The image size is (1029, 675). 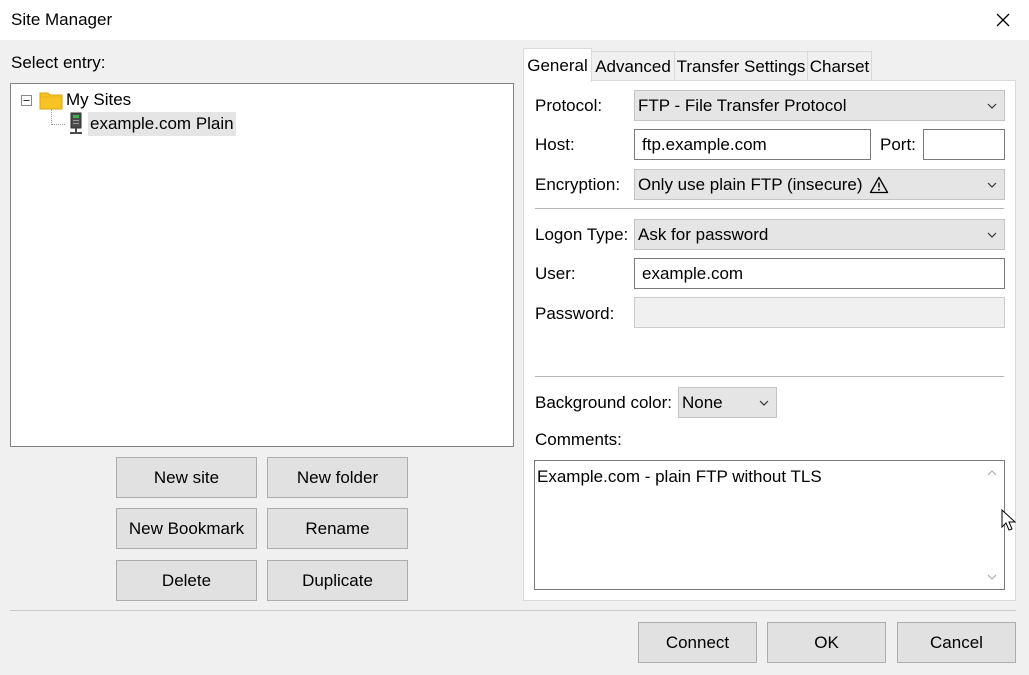 I want to click on collapse-icon, so click(x=26, y=100).